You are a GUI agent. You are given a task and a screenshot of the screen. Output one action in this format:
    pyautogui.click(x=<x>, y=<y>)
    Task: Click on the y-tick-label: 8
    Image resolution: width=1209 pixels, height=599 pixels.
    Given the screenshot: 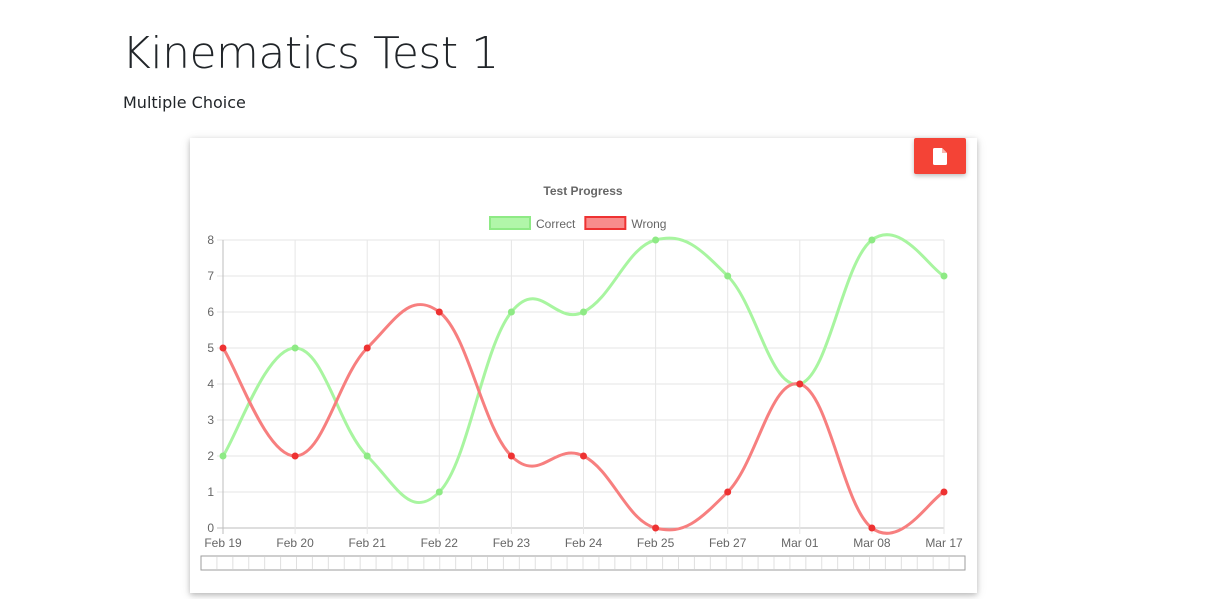 What is the action you would take?
    pyautogui.click(x=210, y=240)
    